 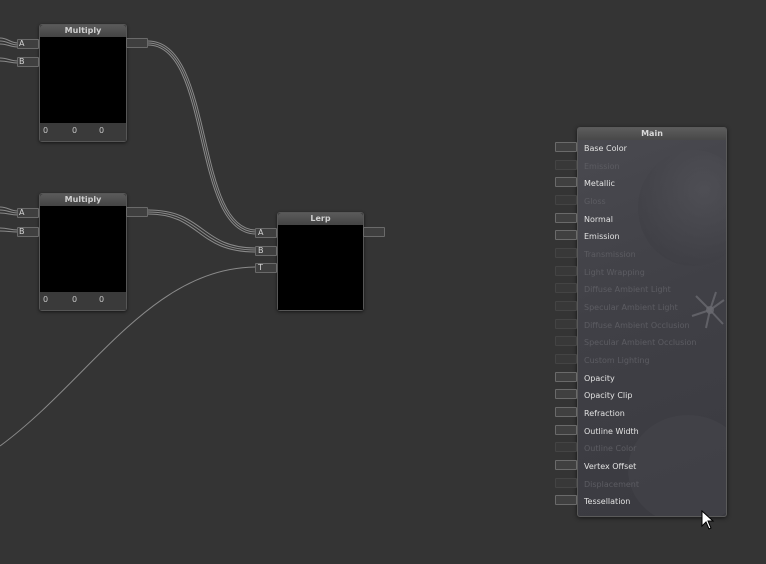 What do you see at coordinates (604, 413) in the screenshot?
I see `main-input-refraction: Refraction` at bounding box center [604, 413].